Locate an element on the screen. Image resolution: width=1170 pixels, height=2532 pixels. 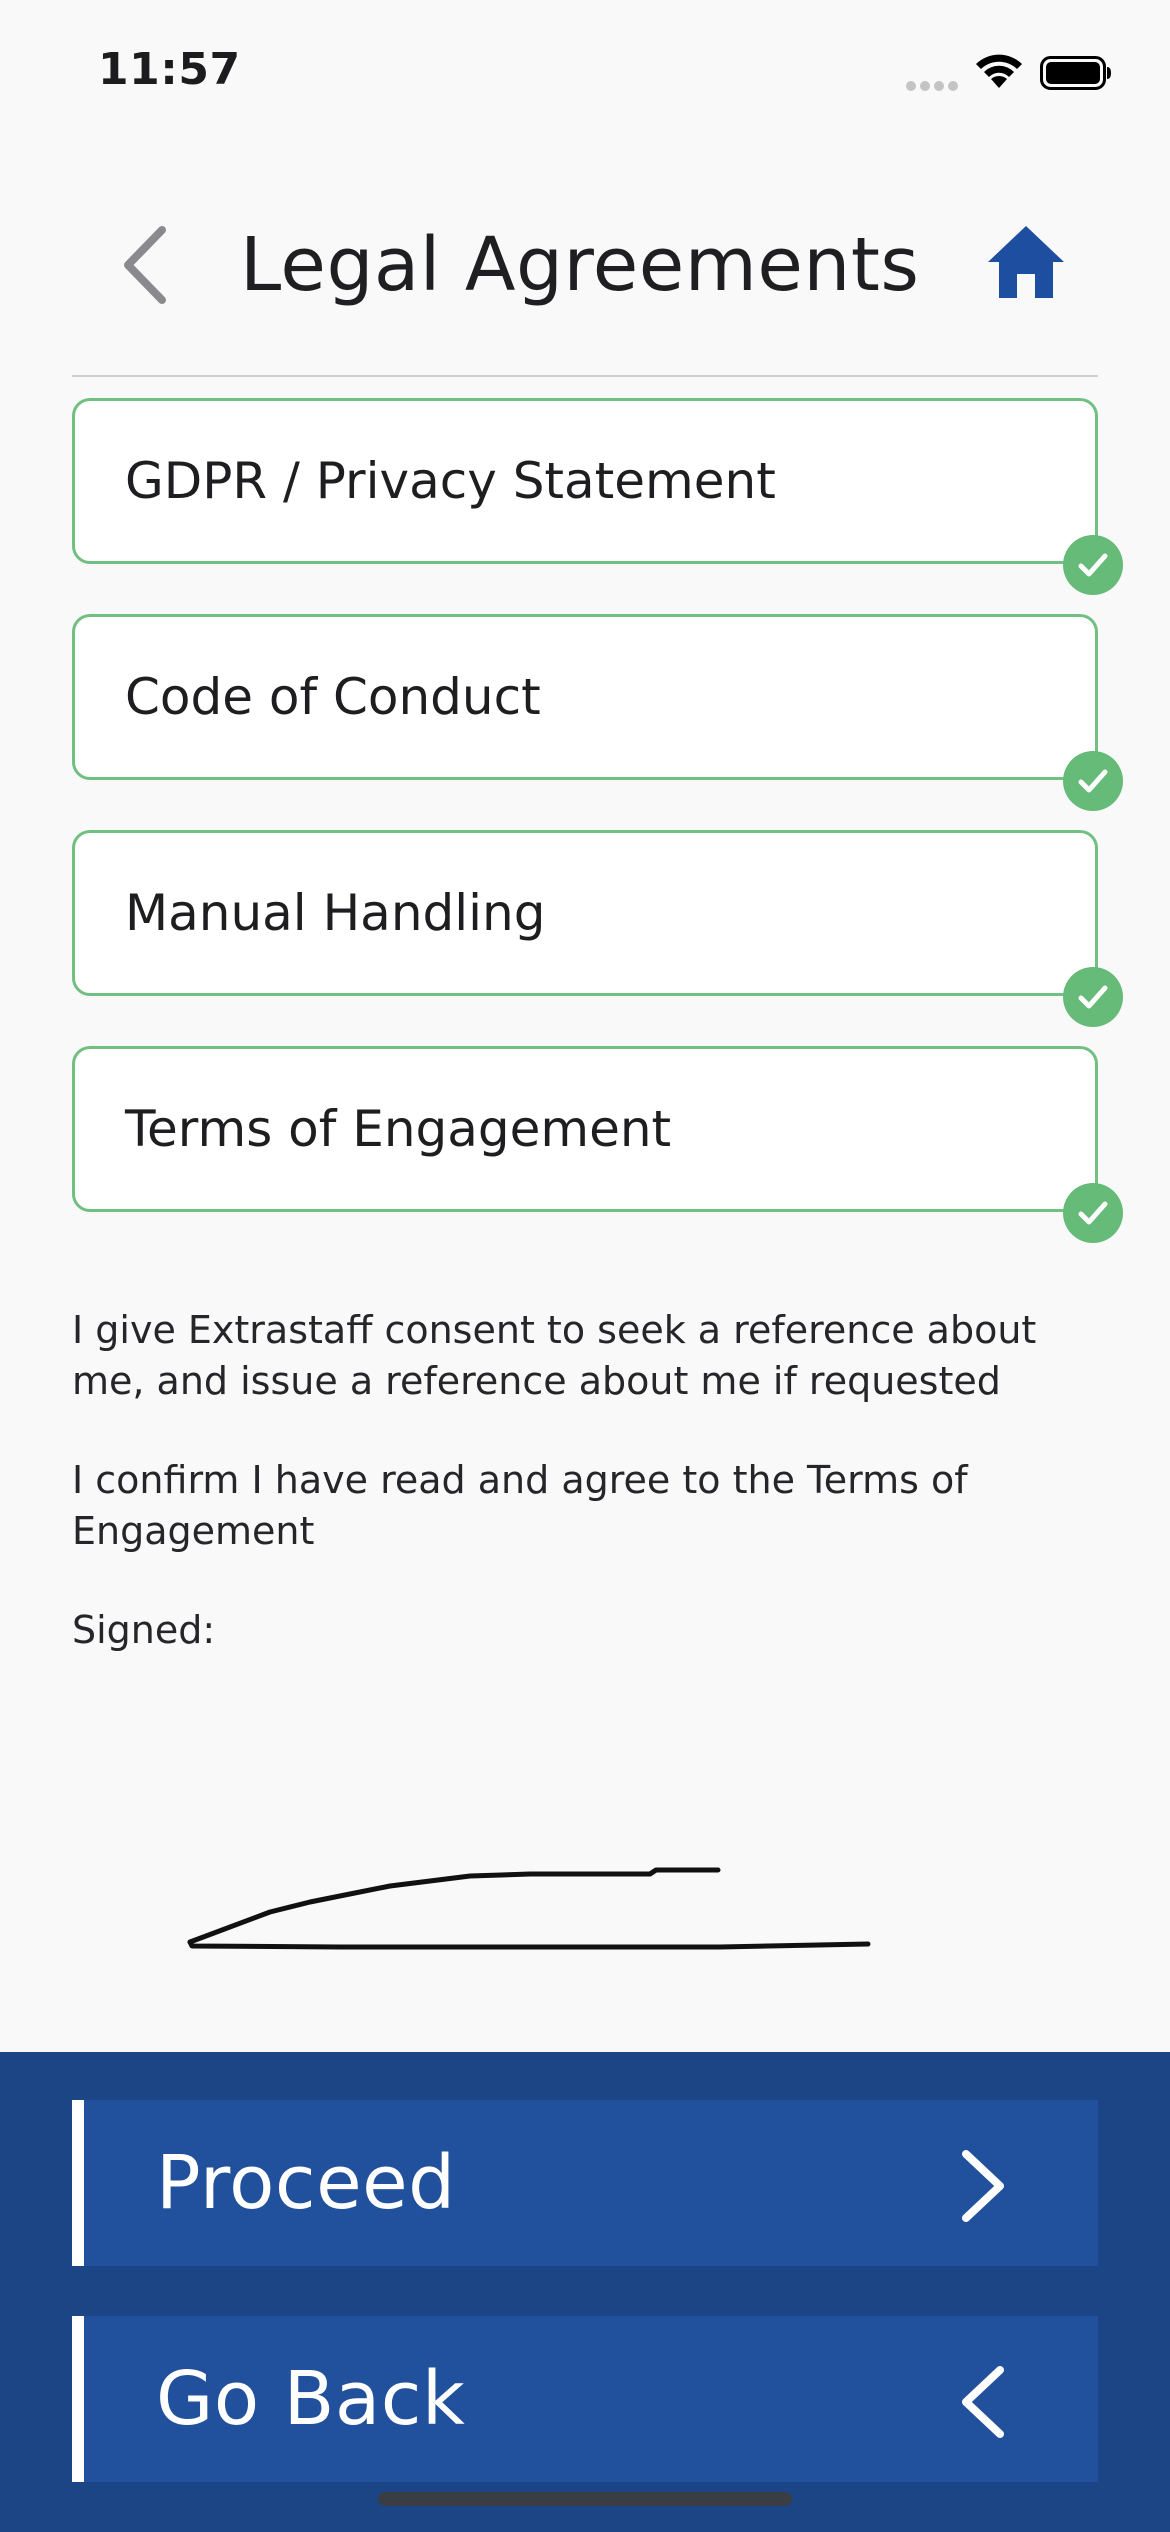
header-divider is located at coordinates (585, 376).